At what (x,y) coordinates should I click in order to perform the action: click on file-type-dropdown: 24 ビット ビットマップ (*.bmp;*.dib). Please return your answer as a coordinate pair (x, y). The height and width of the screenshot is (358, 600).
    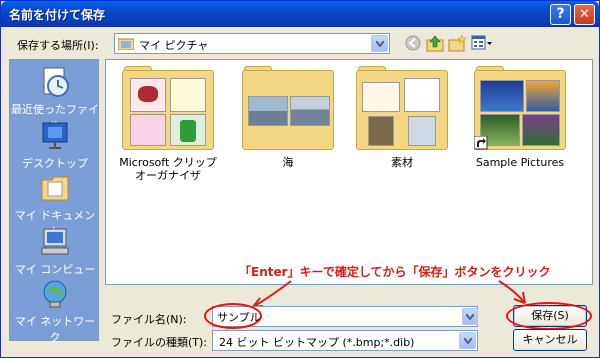
    Looking at the image, I should click on (345, 340).